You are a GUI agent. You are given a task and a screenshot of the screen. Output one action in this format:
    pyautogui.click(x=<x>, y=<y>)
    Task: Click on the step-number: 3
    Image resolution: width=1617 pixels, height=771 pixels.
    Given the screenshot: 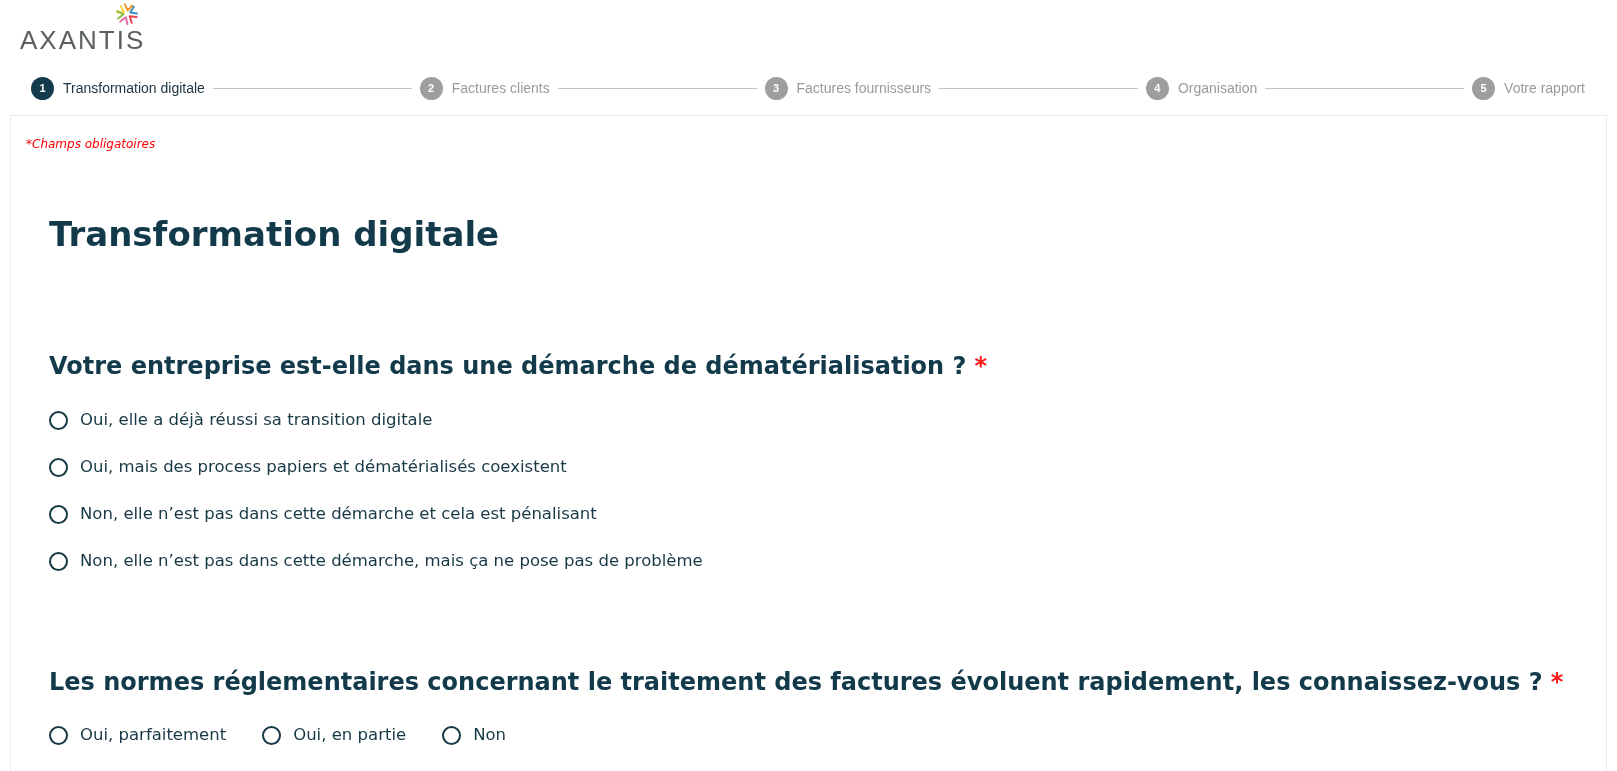 What is the action you would take?
    pyautogui.click(x=776, y=88)
    